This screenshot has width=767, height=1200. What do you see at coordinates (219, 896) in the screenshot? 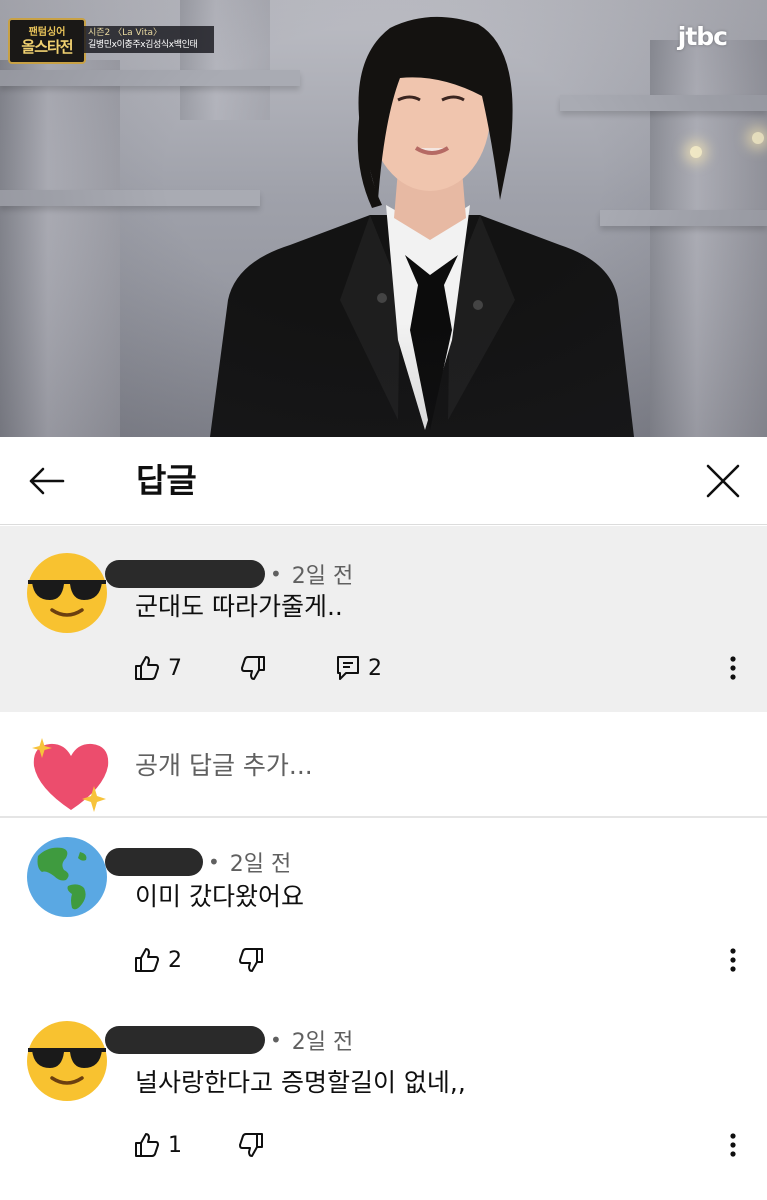
I see `comment-text: 이미 갔다왔어요` at bounding box center [219, 896].